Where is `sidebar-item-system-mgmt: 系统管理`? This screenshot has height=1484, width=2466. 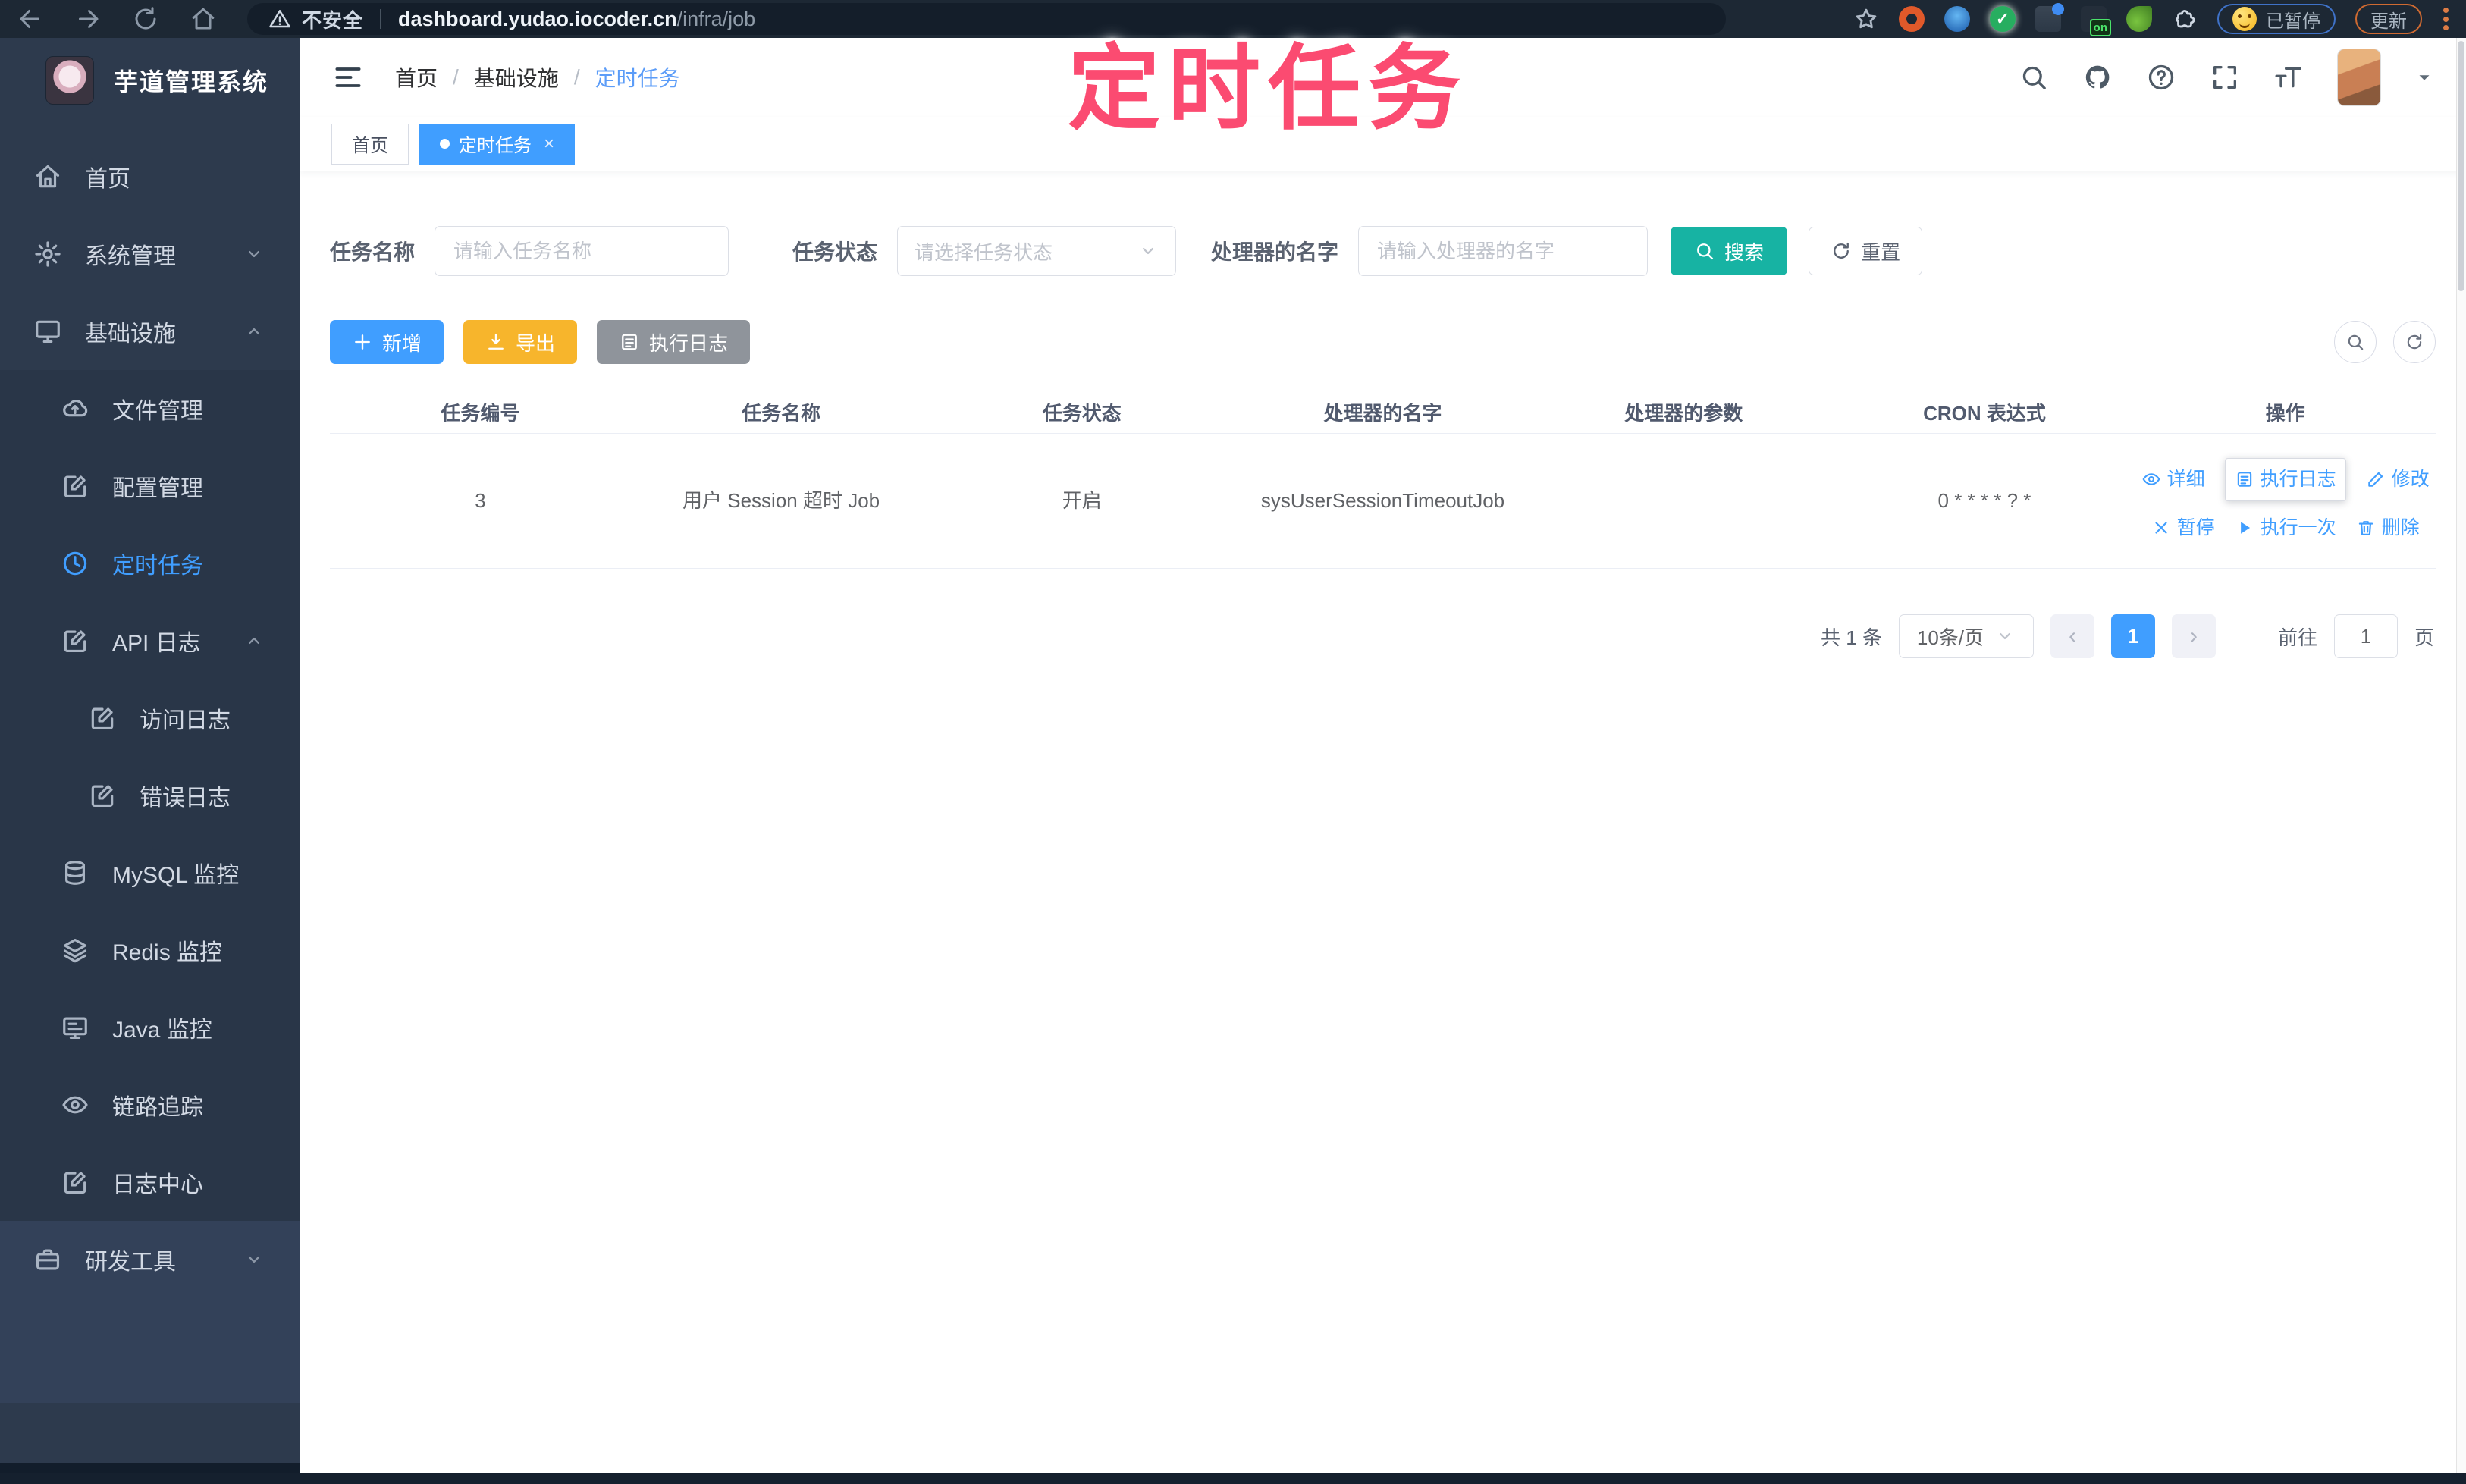 sidebar-item-system-mgmt: 系统管理 is located at coordinates (150, 254).